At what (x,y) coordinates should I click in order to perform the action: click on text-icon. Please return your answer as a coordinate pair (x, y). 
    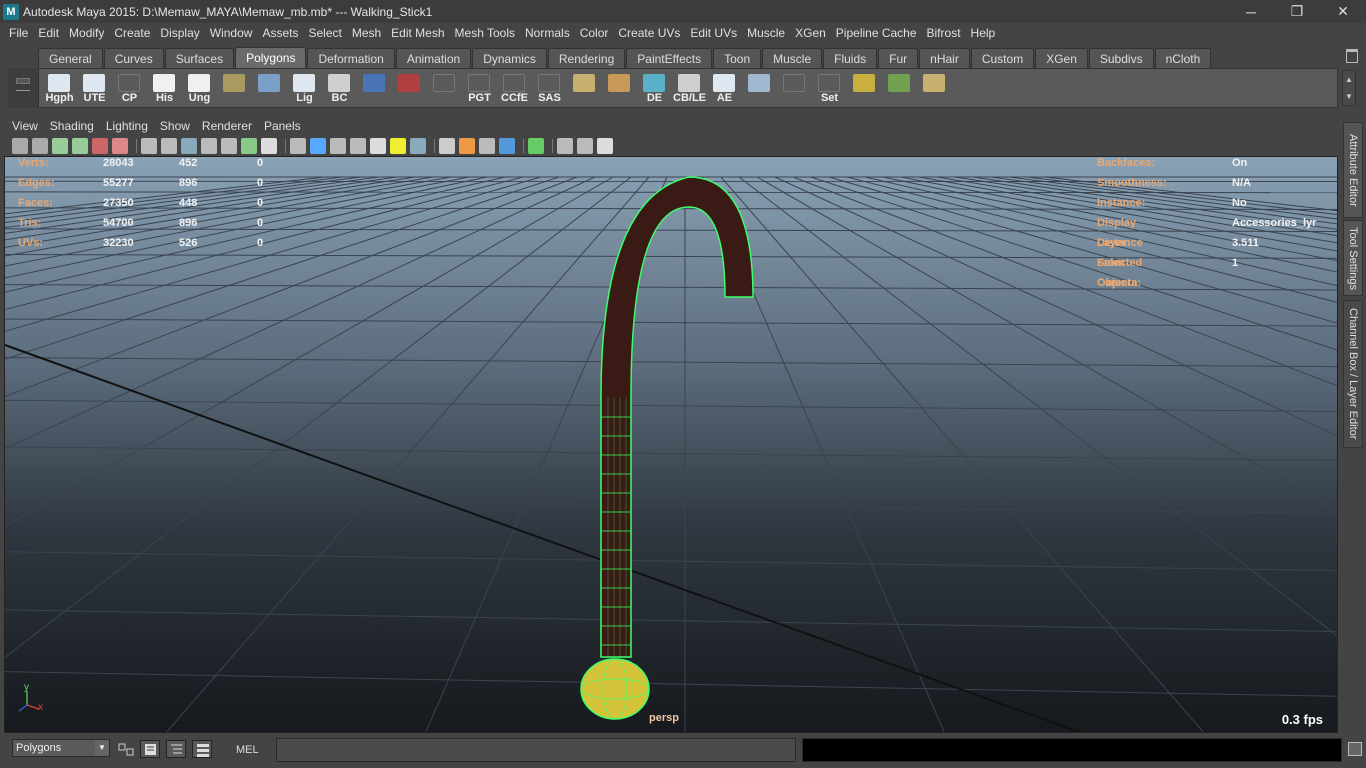
    Looking at the image, I should click on (269, 146).